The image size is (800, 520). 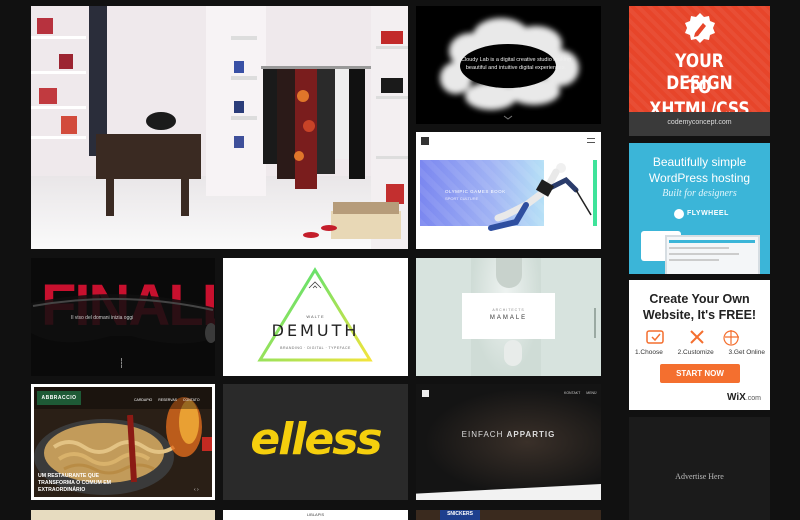 What do you see at coordinates (425, 141) in the screenshot?
I see `site-logo-icon` at bounding box center [425, 141].